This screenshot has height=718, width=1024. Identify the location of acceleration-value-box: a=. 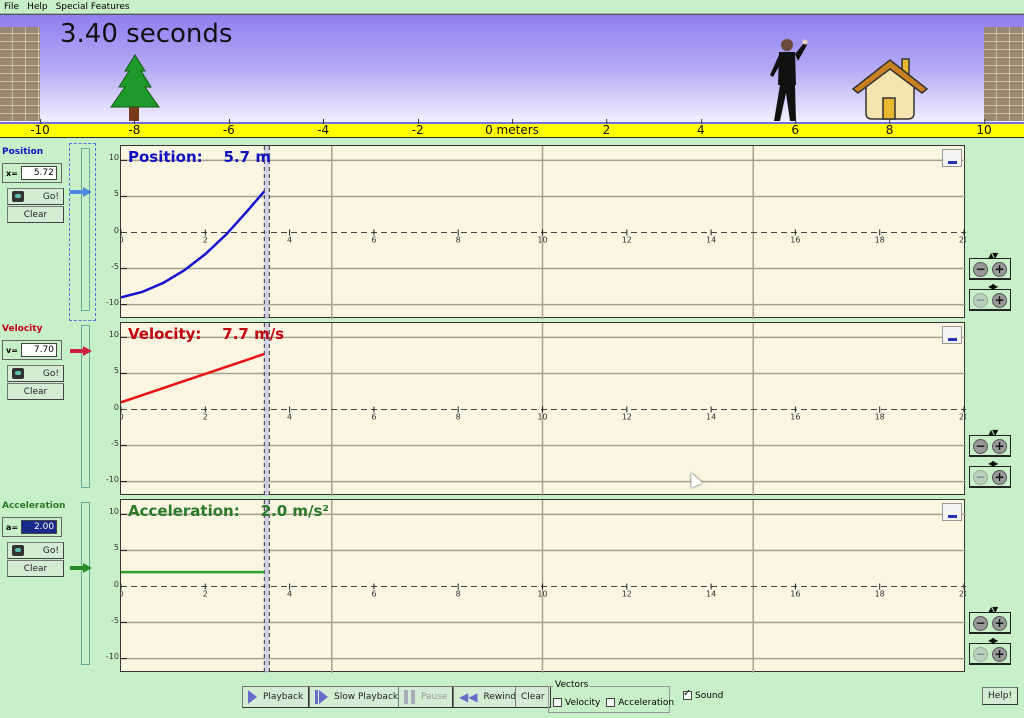
(32, 527).